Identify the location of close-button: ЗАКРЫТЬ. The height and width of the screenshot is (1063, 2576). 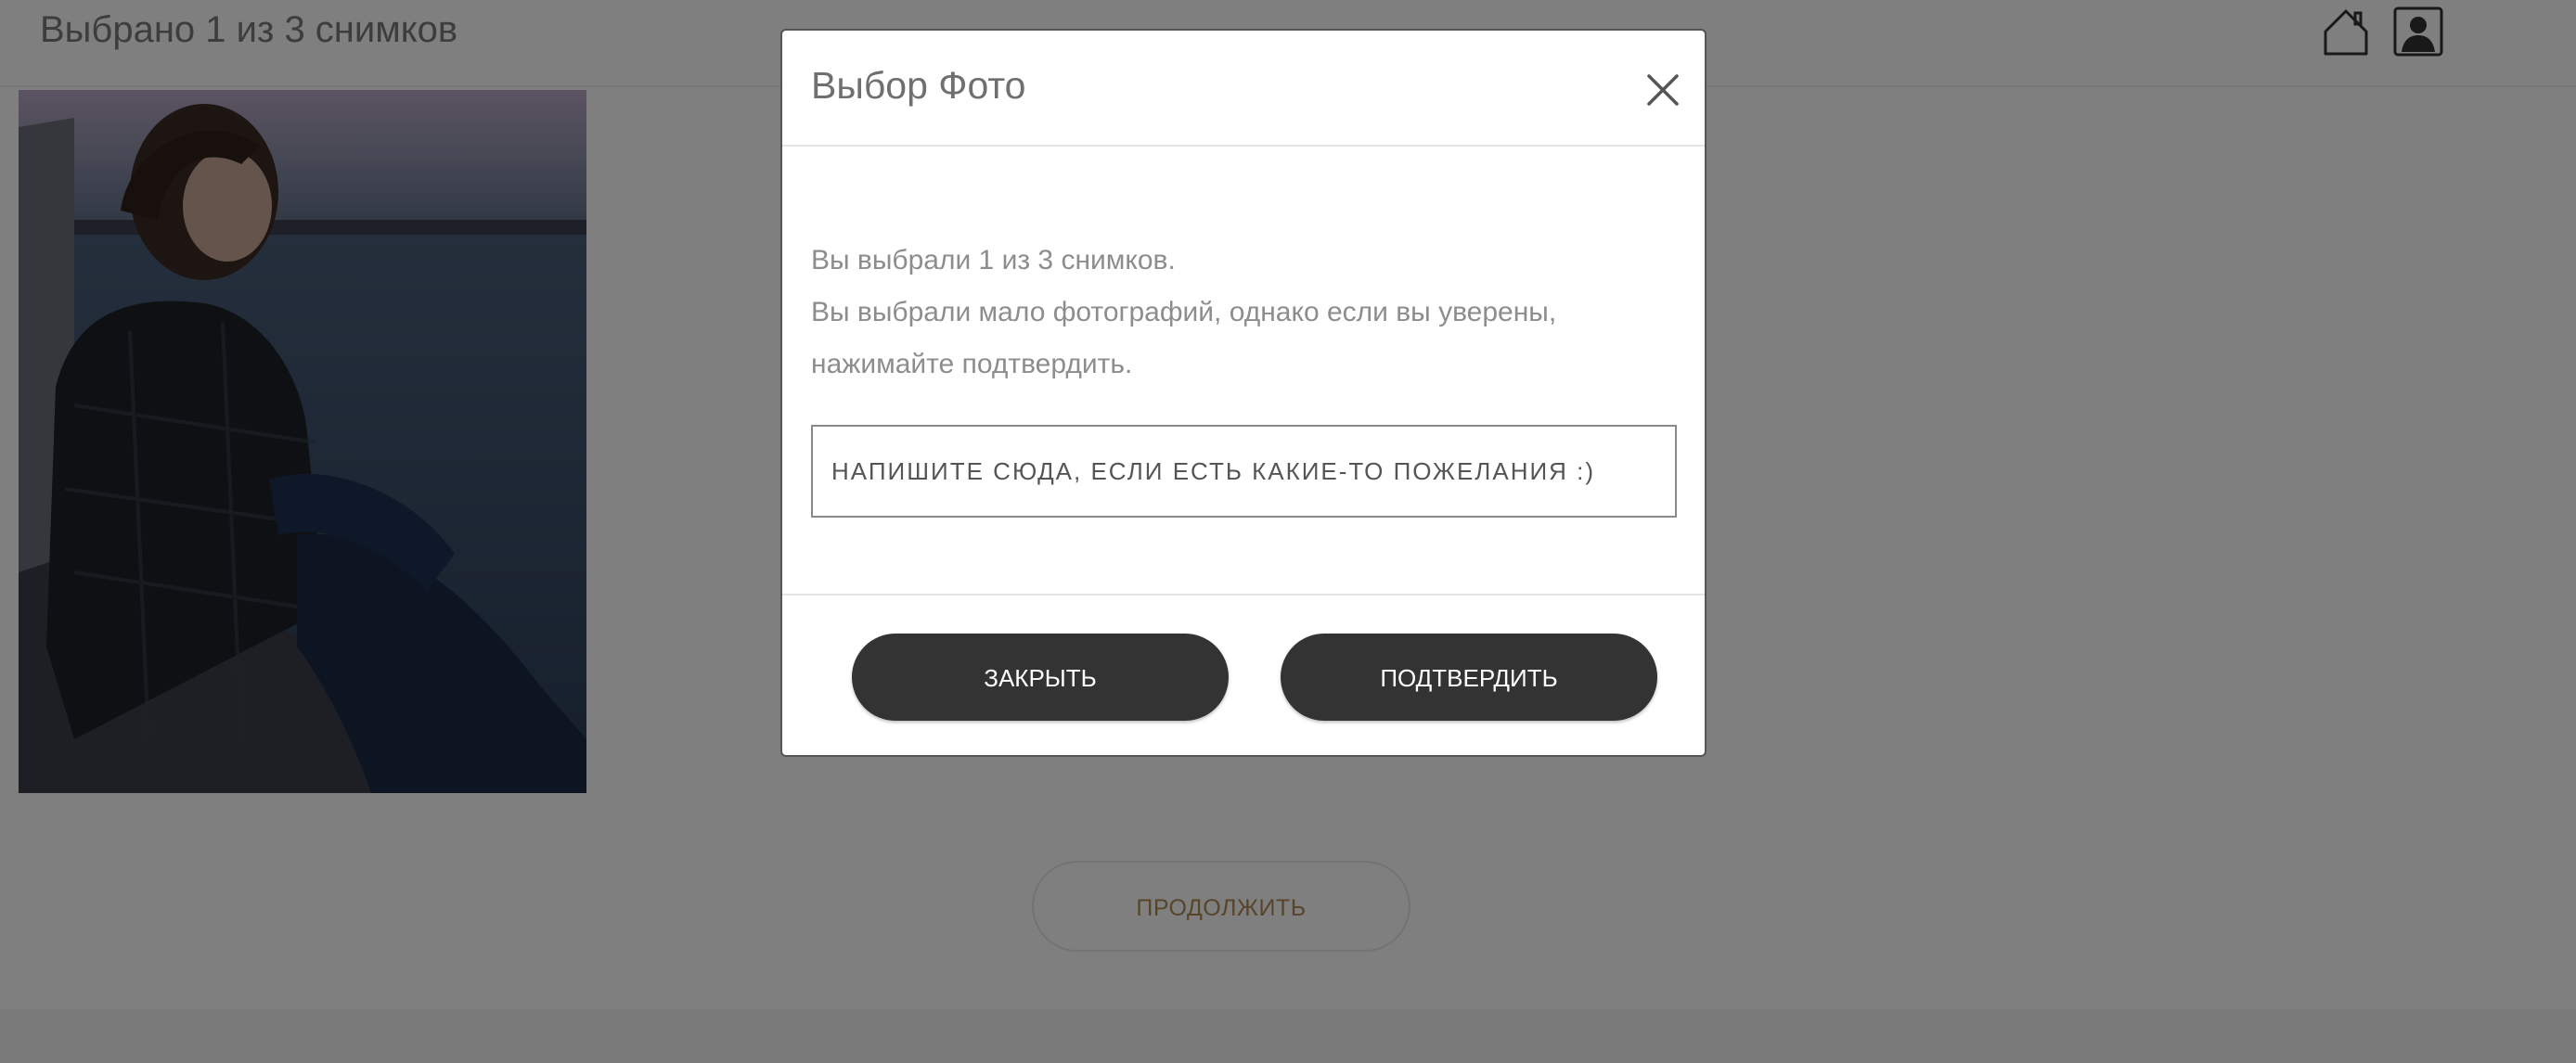
(1040, 677).